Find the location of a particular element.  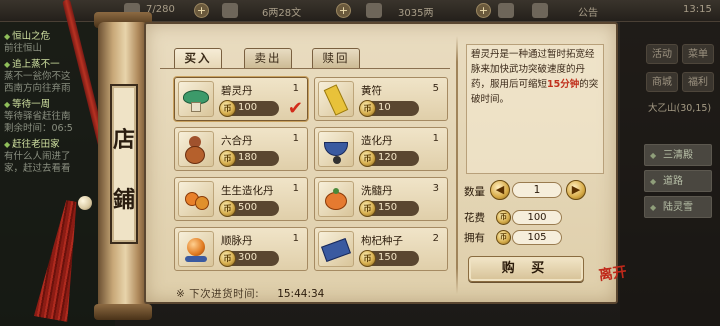

selected-checkmark-icon: ✔ is located at coordinates (295, 108).